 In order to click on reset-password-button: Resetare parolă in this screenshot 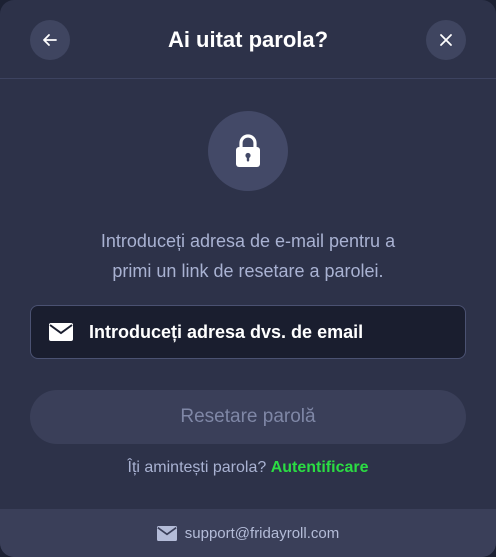, I will do `click(248, 417)`.